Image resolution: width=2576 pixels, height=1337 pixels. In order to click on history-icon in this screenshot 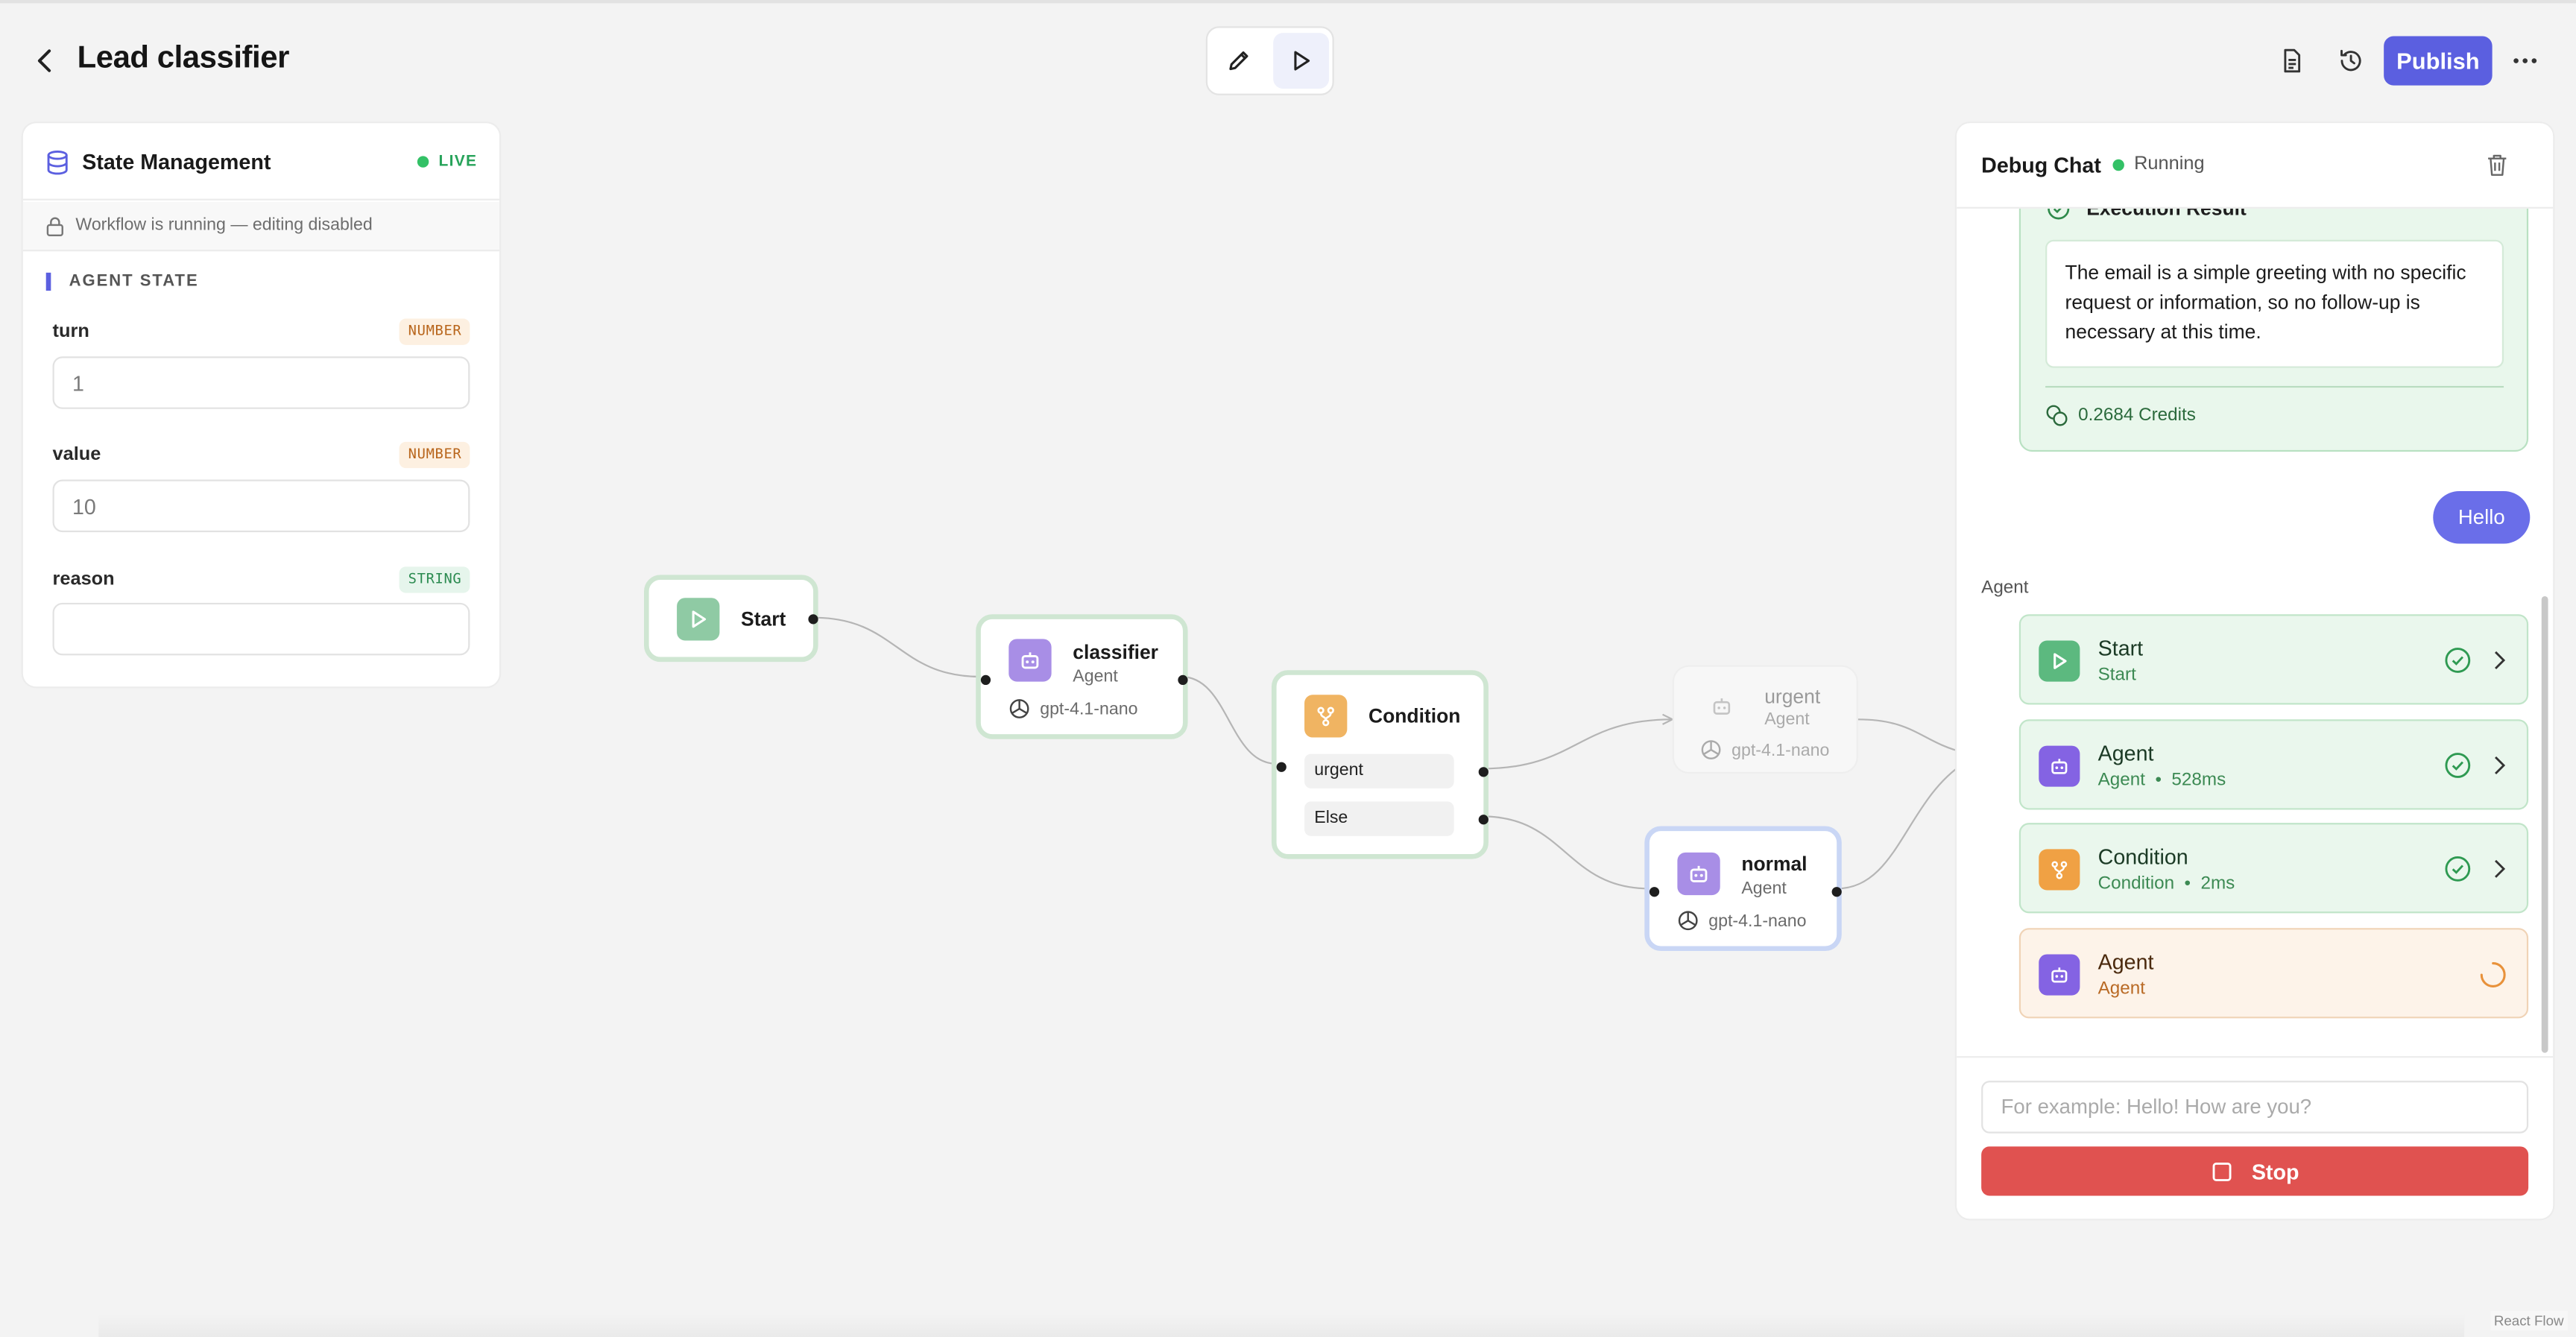, I will do `click(2351, 60)`.